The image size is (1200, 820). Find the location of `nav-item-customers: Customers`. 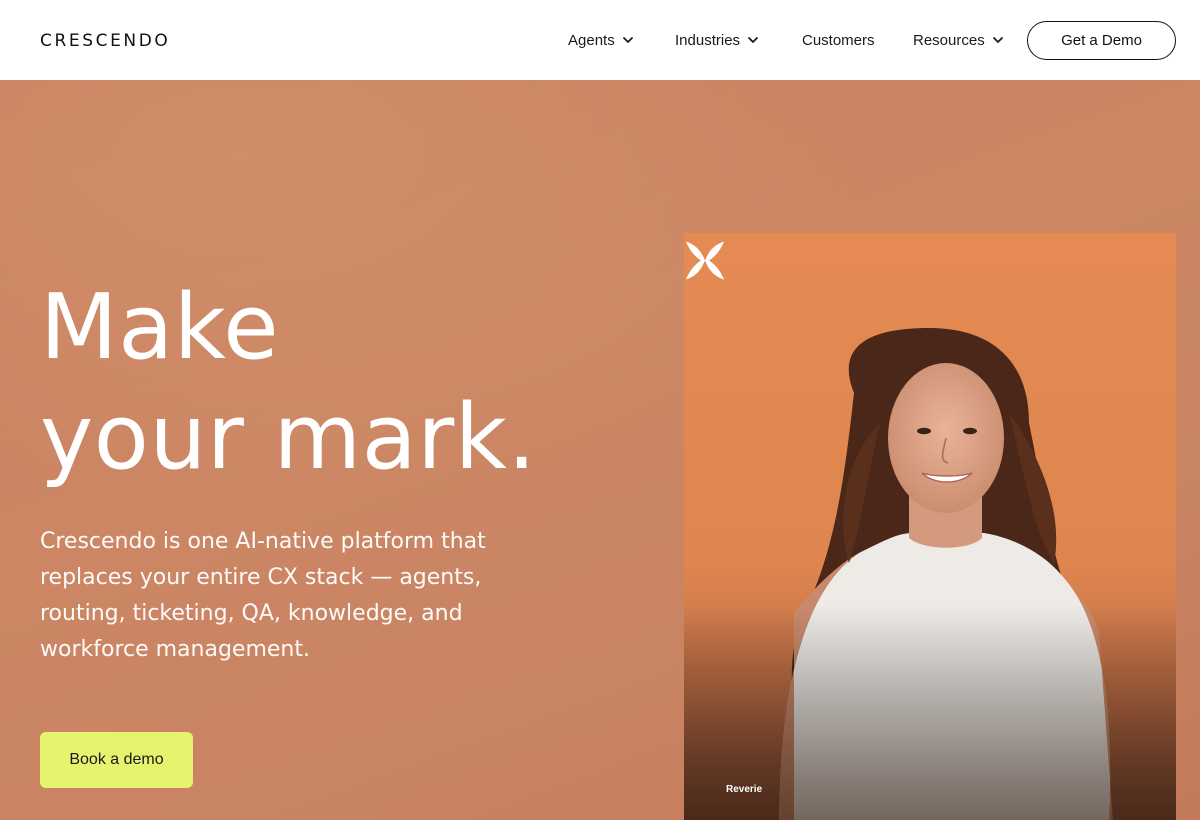

nav-item-customers: Customers is located at coordinates (838, 40).